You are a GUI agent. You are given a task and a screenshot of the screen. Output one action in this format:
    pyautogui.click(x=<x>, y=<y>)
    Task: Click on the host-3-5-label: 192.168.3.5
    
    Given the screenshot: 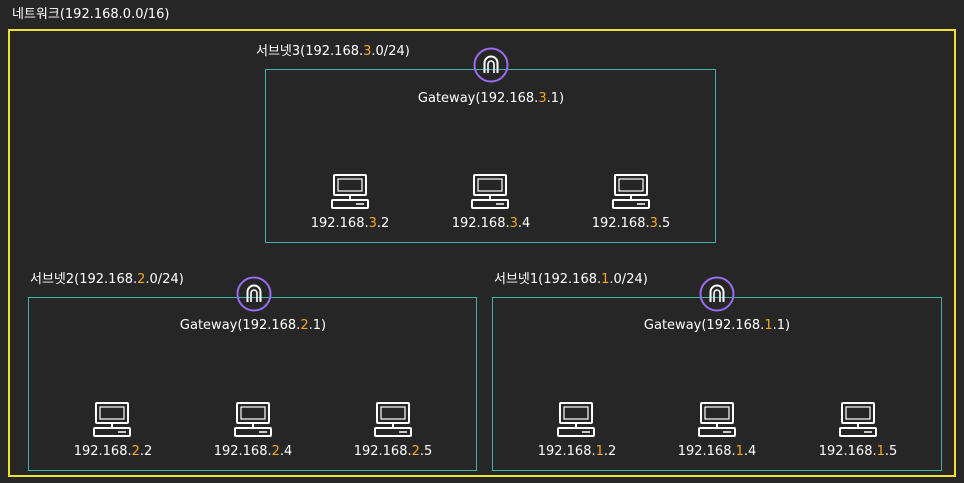 What is the action you would take?
    pyautogui.click(x=631, y=223)
    